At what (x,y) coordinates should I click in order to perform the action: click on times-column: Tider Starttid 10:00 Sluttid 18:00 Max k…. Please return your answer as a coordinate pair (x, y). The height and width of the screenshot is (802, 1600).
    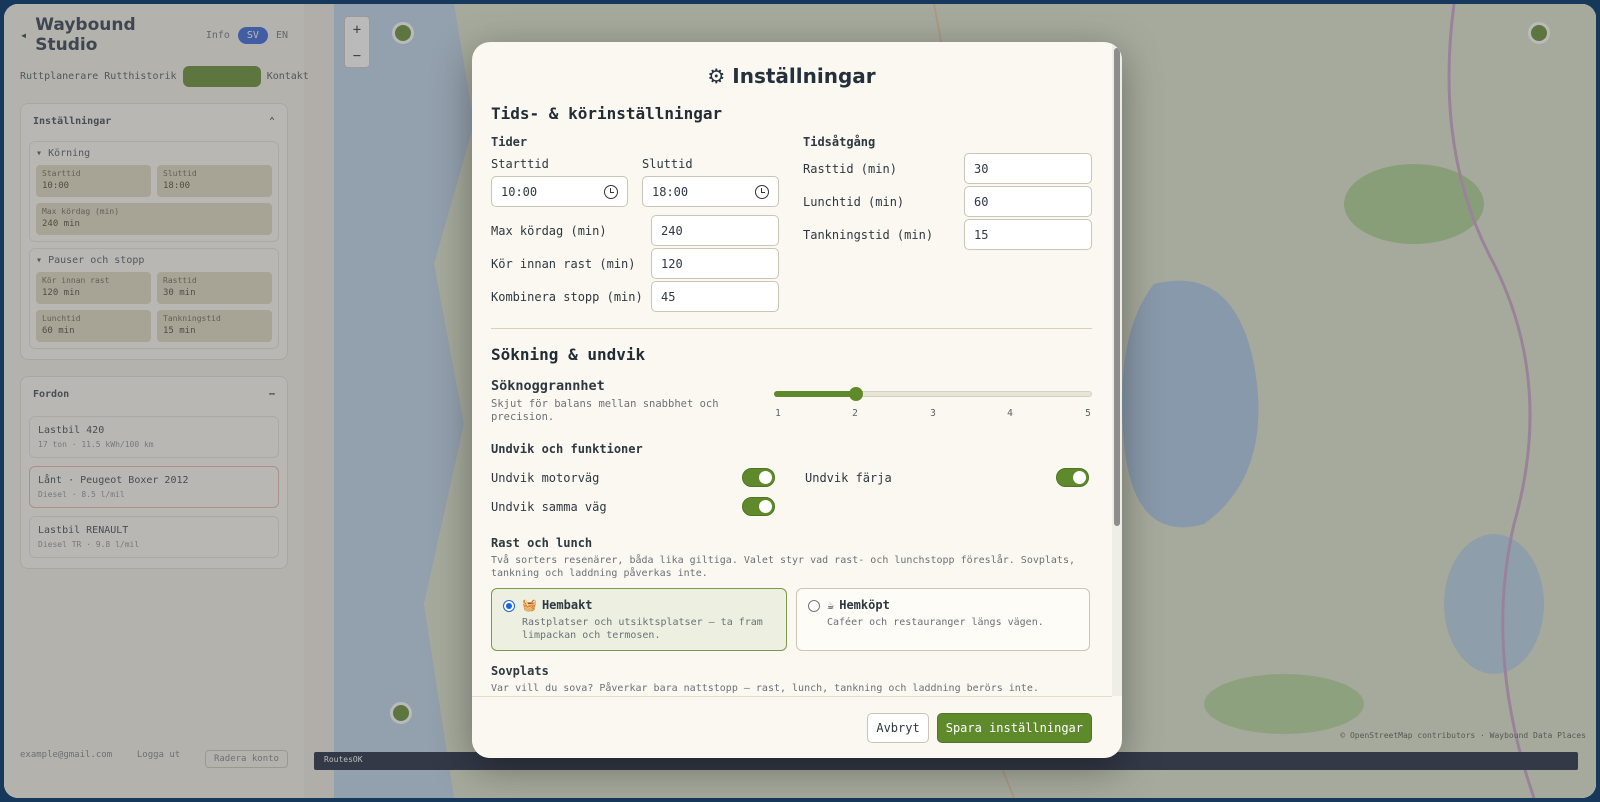
    Looking at the image, I should click on (647, 223).